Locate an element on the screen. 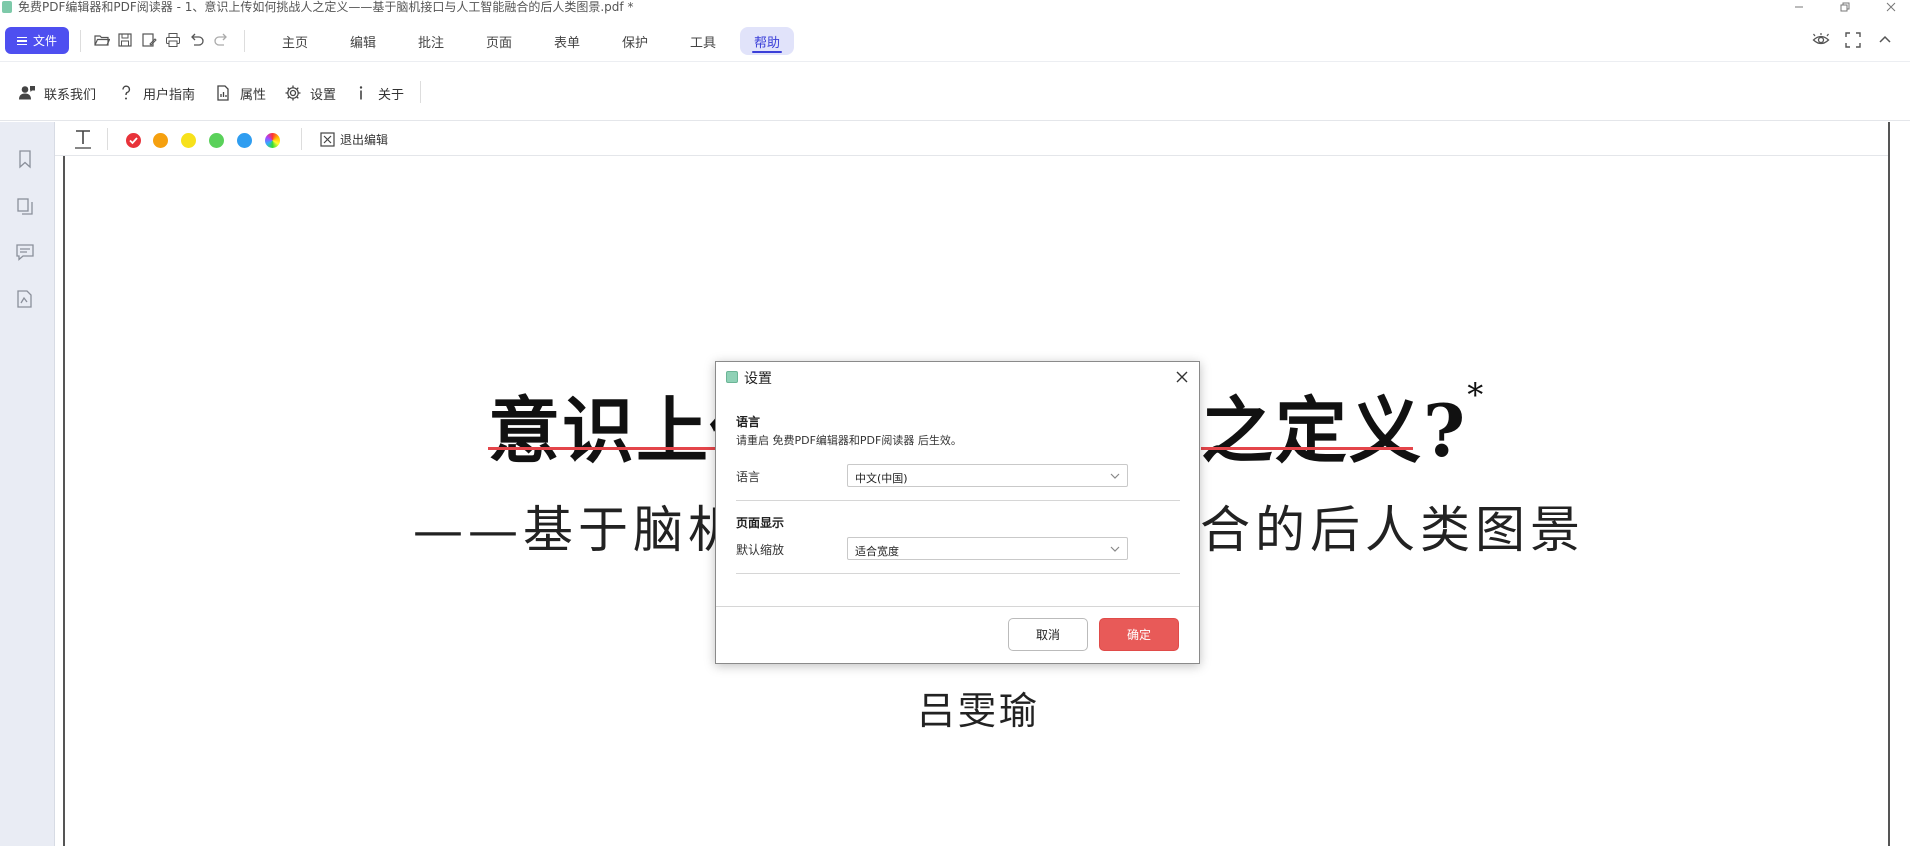  print-icon is located at coordinates (173, 40).